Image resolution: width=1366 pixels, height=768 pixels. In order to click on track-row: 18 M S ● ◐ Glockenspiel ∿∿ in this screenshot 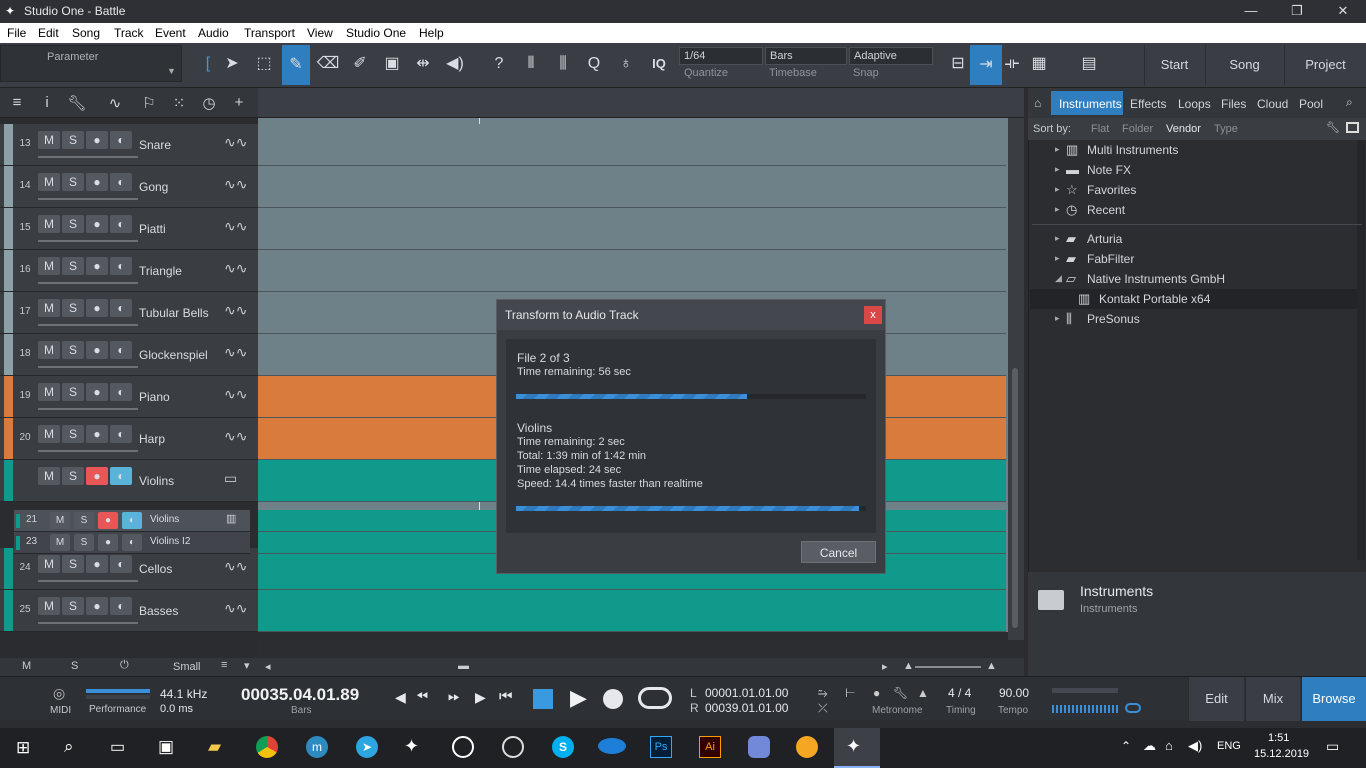, I will do `click(129, 355)`.